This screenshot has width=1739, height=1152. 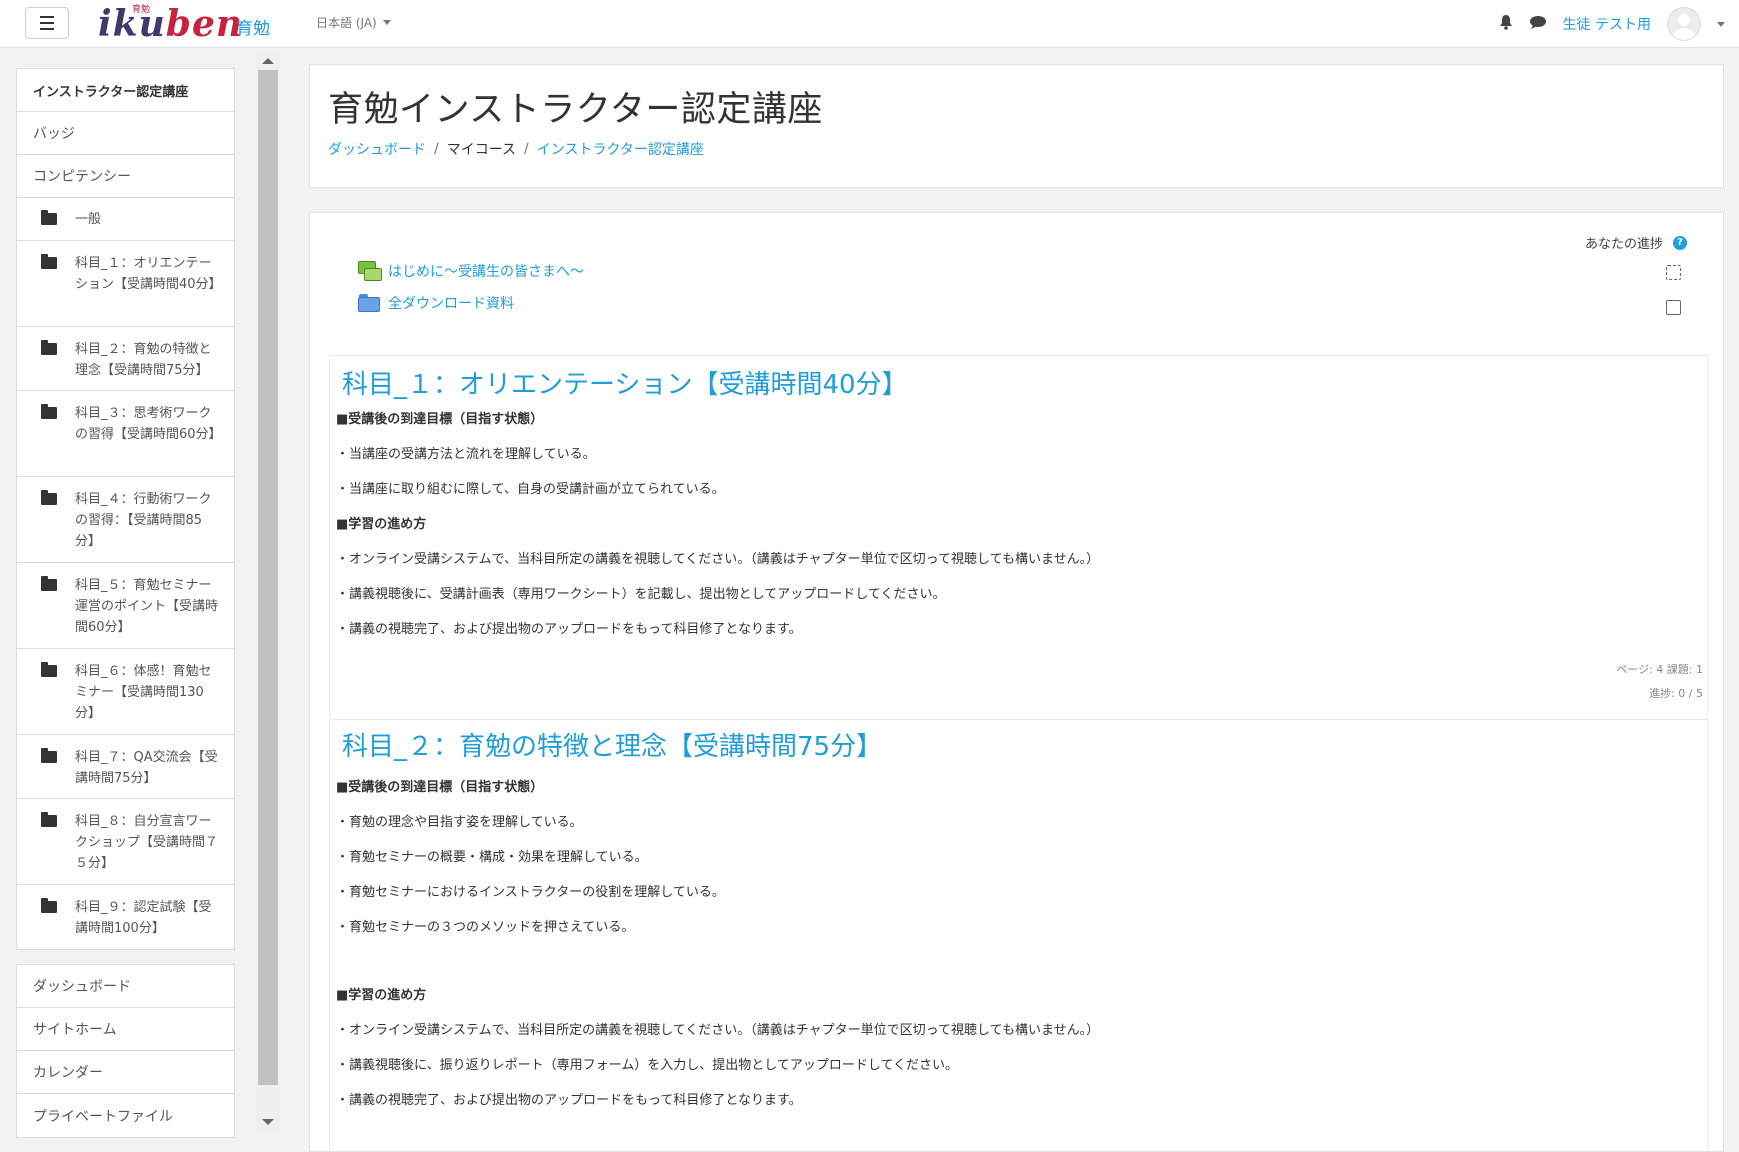 I want to click on summary-line: ・当講座に取り組むに際して、自身の受講計画が立てられている。, so click(x=530, y=489).